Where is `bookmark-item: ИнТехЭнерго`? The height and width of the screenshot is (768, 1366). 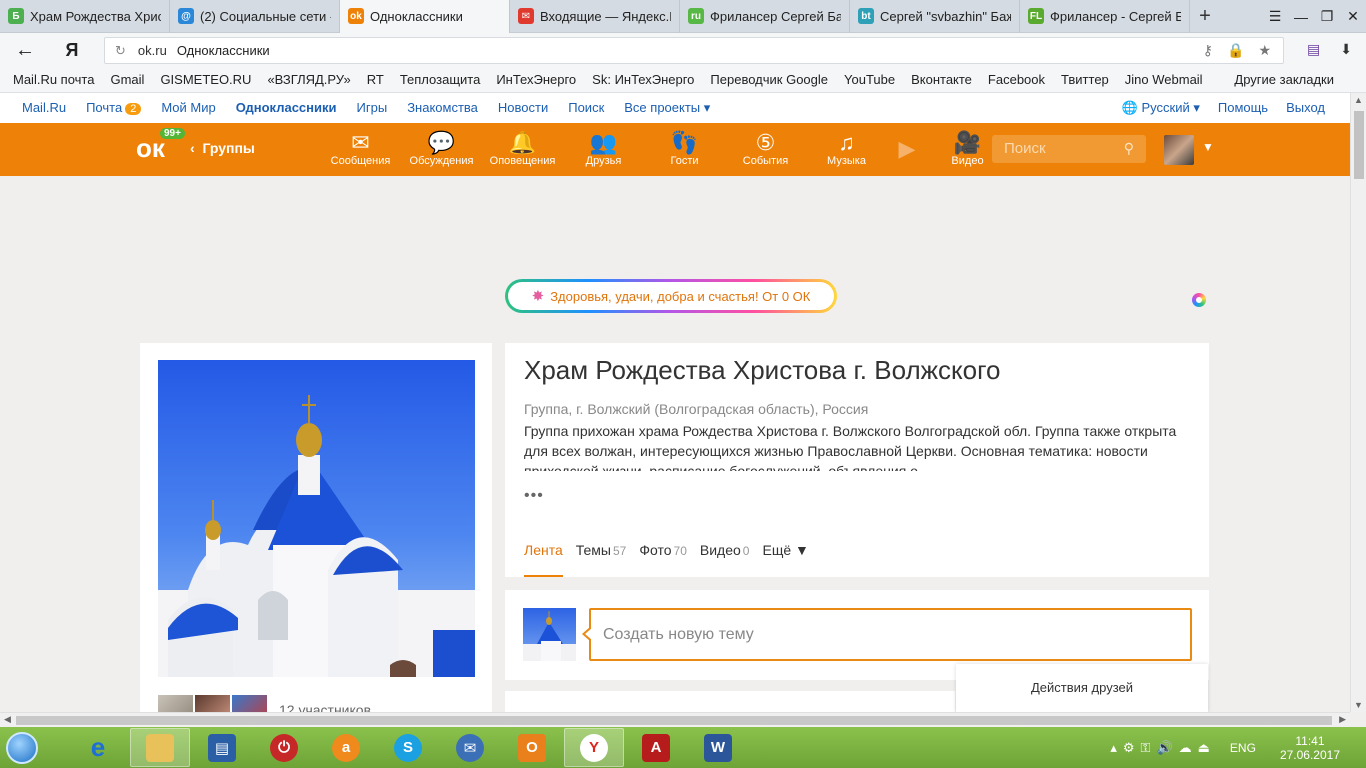
bookmark-item: ИнТехЭнерго is located at coordinates (536, 79).